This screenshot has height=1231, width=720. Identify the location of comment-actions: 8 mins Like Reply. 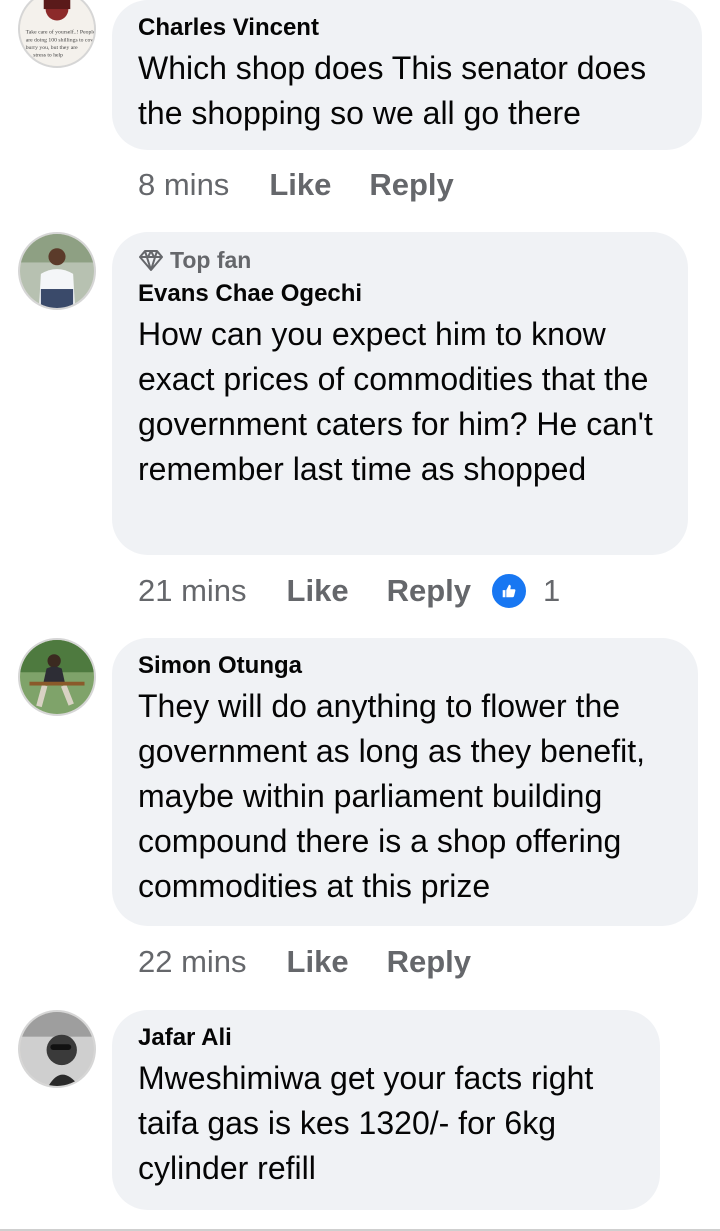
(315, 185).